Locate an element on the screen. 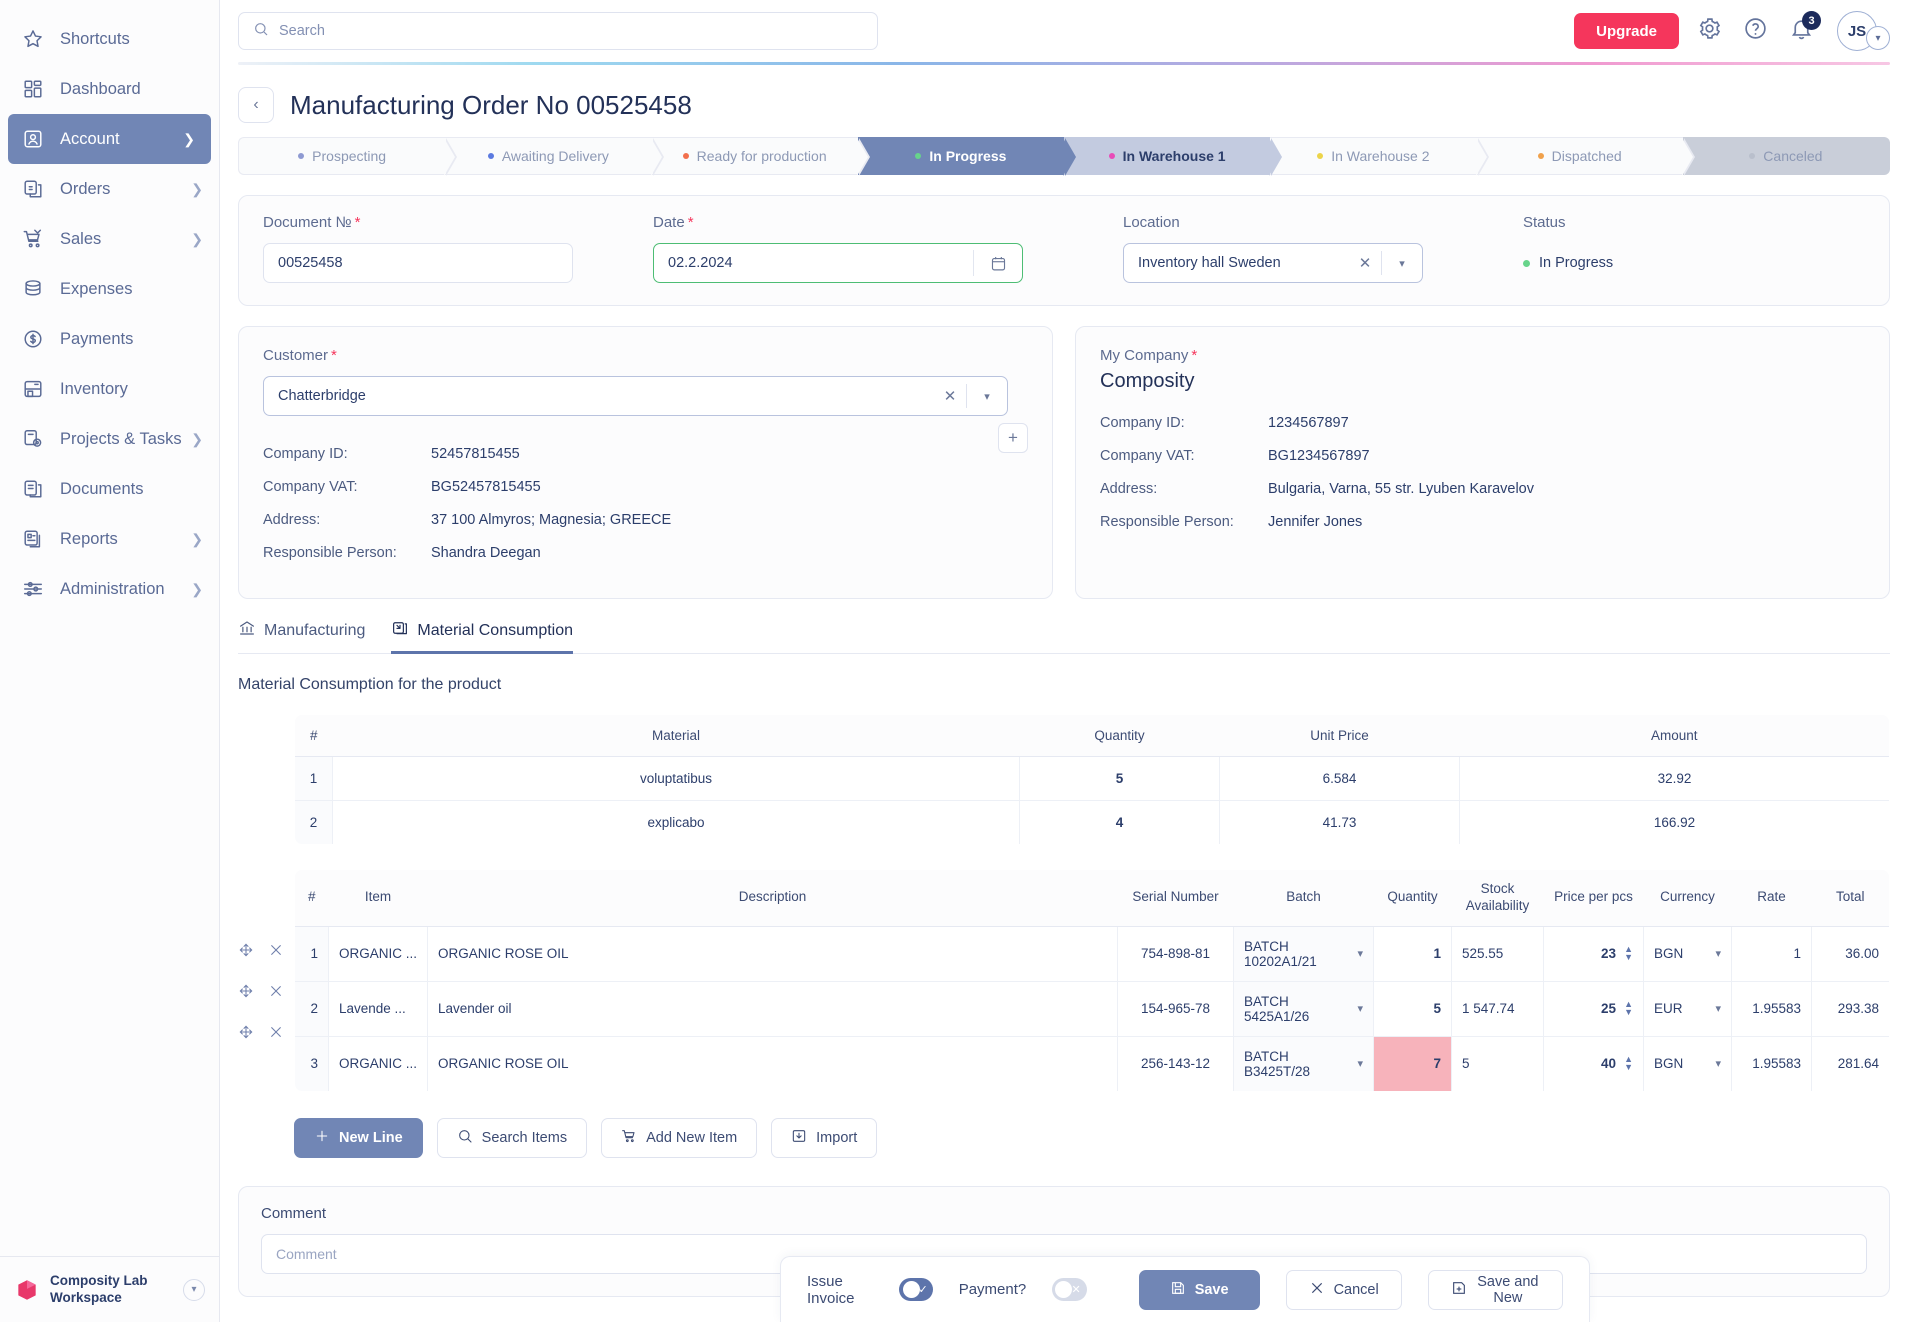 The width and height of the screenshot is (1920, 1322). item-serial-number: 256-143-12 is located at coordinates (1175, 1063).